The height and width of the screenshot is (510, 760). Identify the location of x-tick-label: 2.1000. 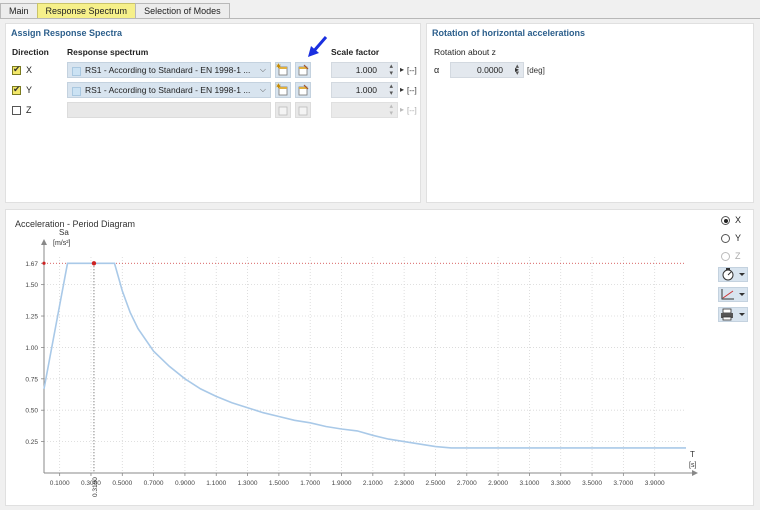
(373, 483).